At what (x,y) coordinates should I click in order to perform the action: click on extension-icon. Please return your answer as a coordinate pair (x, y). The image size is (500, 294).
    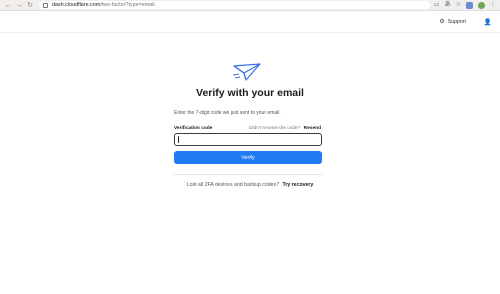
    Looking at the image, I should click on (469, 5).